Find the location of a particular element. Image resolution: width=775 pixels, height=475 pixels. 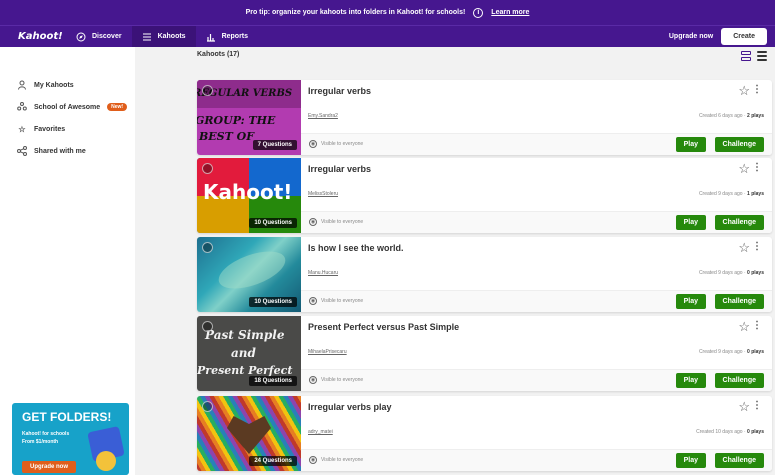

thumbnail-text: Kahoot! is located at coordinates (248, 192).